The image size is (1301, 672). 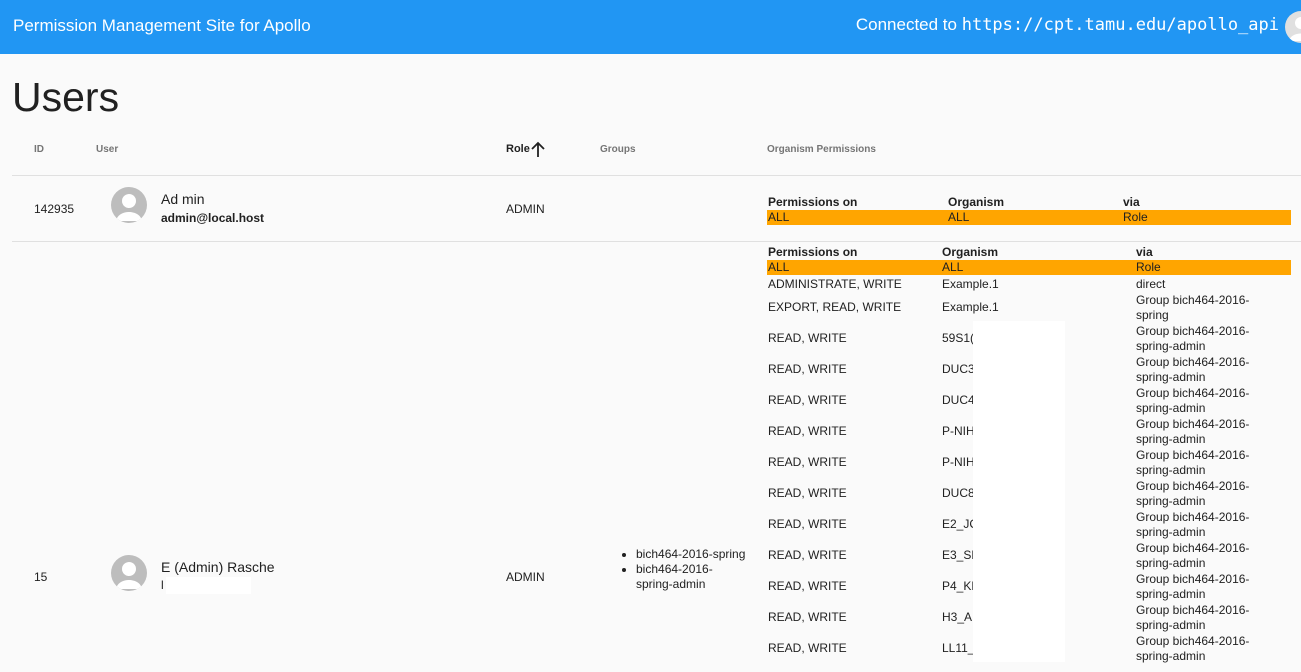 What do you see at coordinates (958, 493) in the screenshot?
I see `organism-value: DUC8` at bounding box center [958, 493].